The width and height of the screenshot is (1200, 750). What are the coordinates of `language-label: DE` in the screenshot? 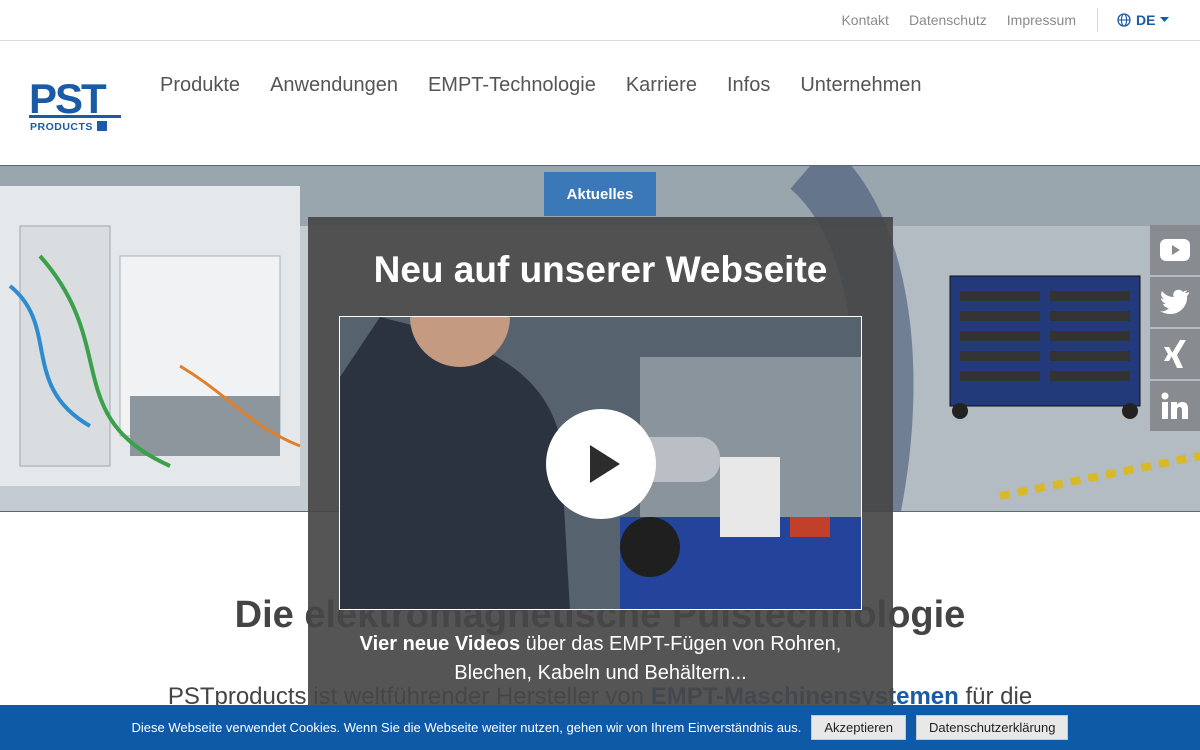 It's located at (1146, 20).